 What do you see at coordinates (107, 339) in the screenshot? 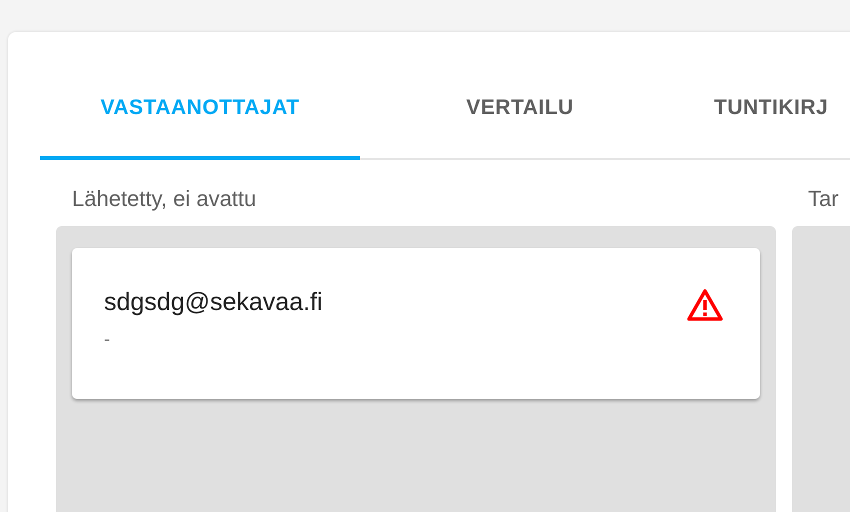
I see `recipient-detail: -` at bounding box center [107, 339].